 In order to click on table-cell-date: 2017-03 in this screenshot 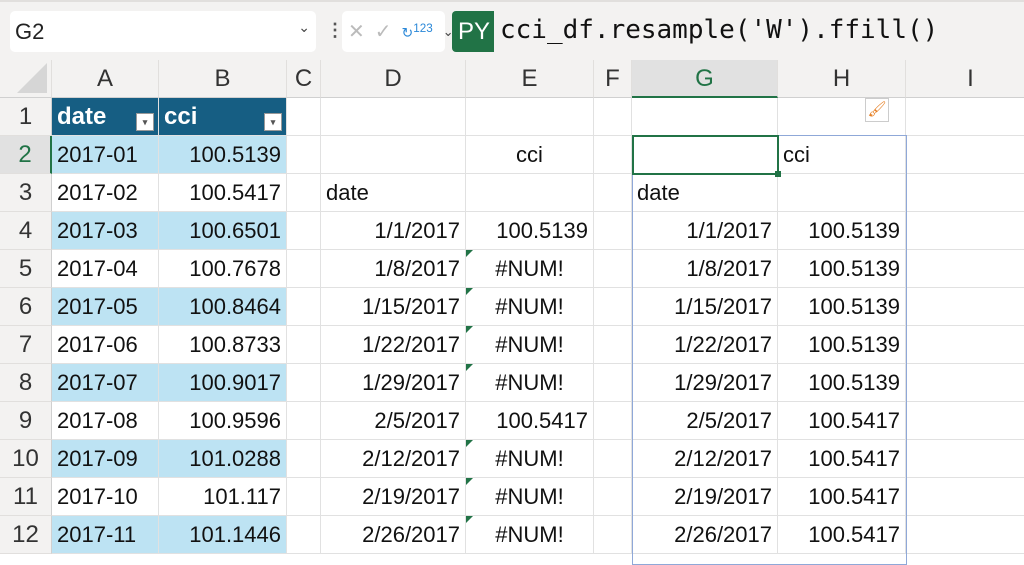, I will do `click(105, 231)`.